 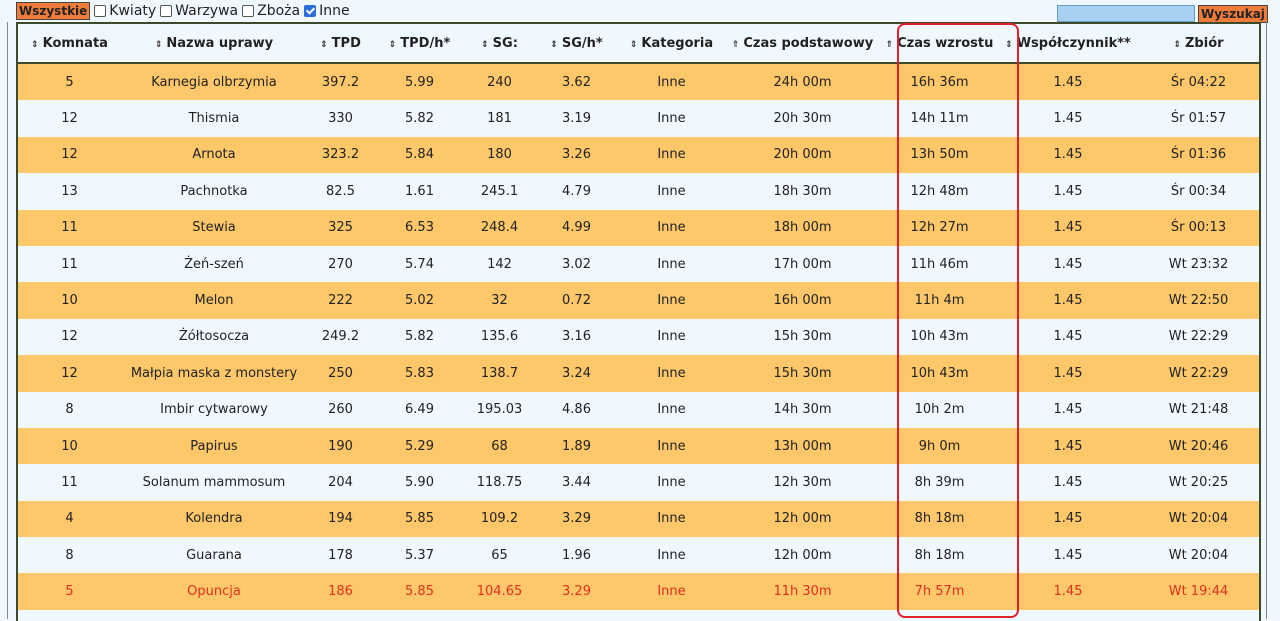 What do you see at coordinates (1073, 43) in the screenshot?
I see `column-header-label: Współczynnik**` at bounding box center [1073, 43].